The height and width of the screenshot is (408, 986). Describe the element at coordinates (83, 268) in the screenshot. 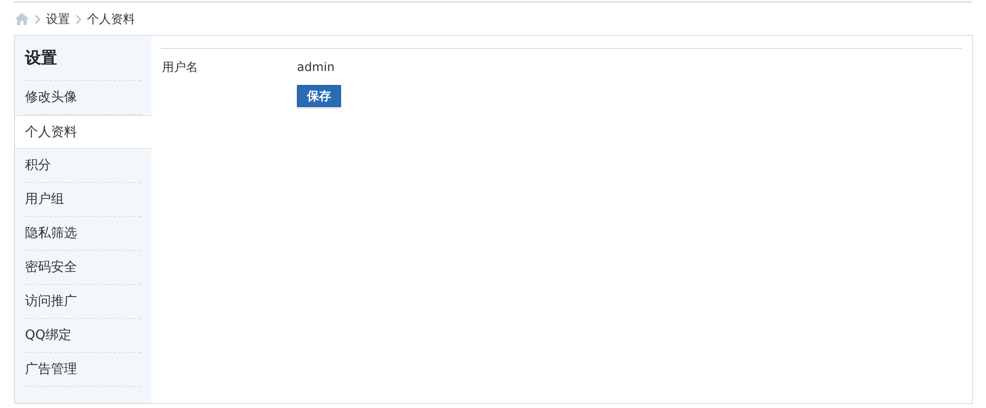

I see `sidebar-item: 密码安全` at that location.